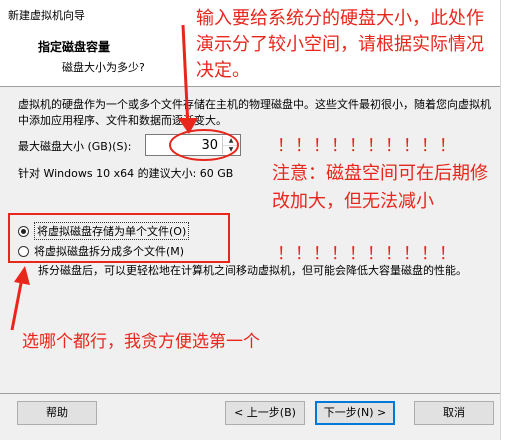  Describe the element at coordinates (380, 187) in the screenshot. I see `annotation-warning: 注意：磁盘空间可在后期修改加大，但无法减小` at that location.